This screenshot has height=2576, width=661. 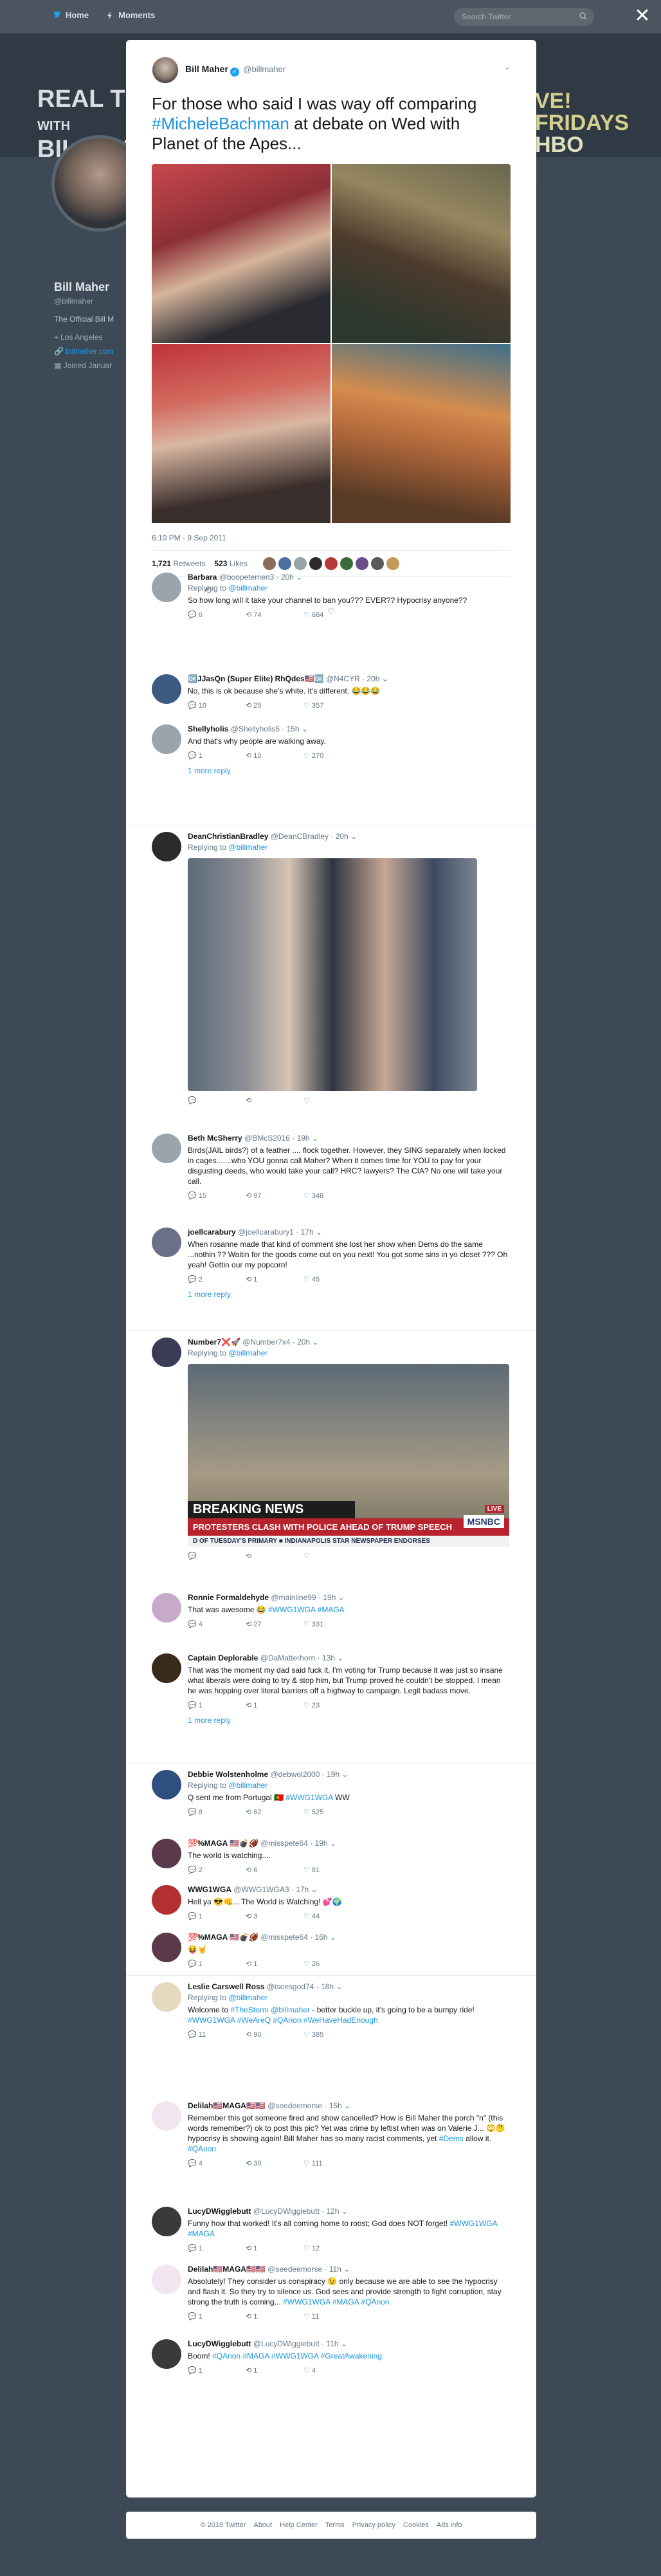 I want to click on reply-author-handle: @WWG1WGA3, so click(x=261, y=1889).